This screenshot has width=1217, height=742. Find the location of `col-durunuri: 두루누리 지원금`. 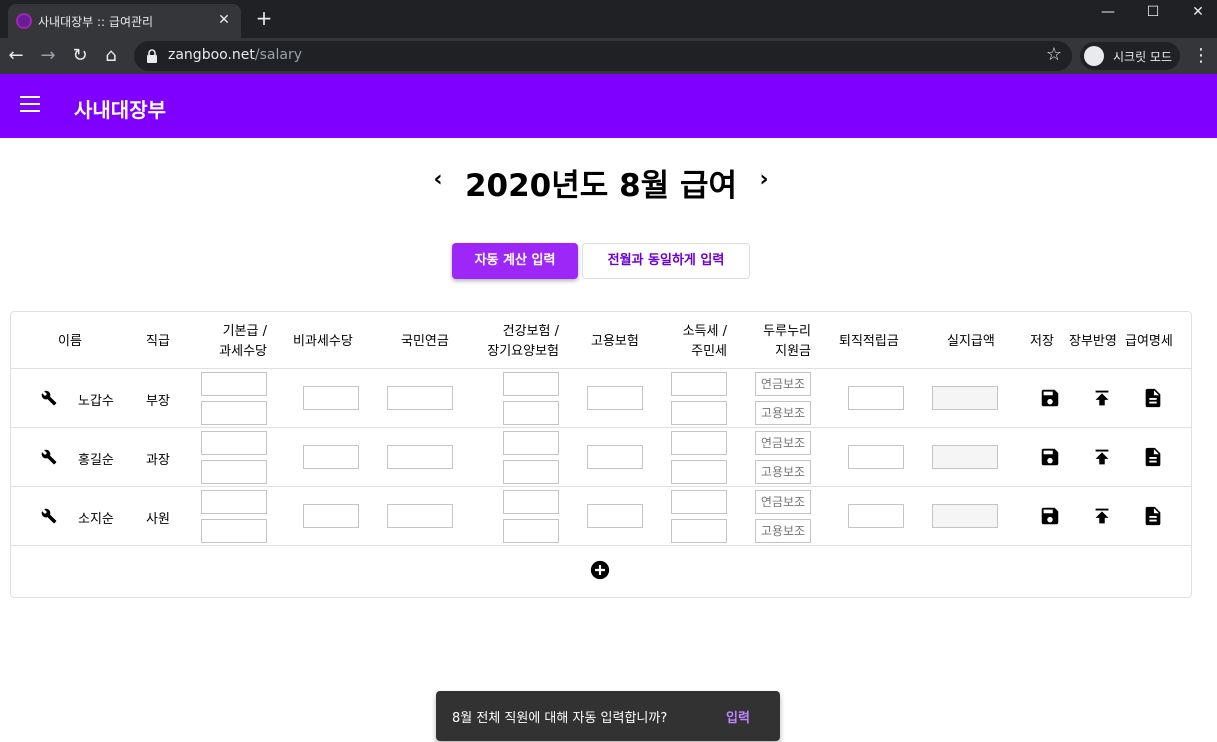

col-durunuri: 두루누리 지원금 is located at coordinates (787, 341).